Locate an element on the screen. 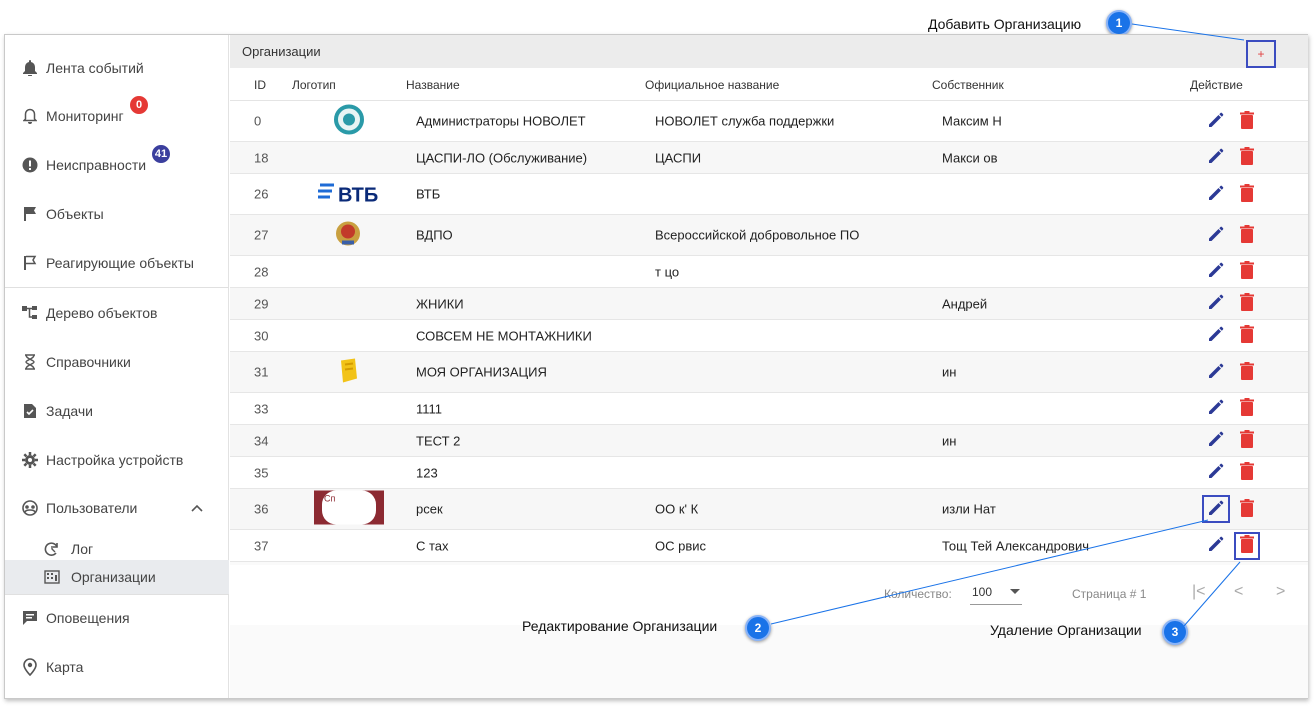 The image size is (1316, 707). sidebar-item-events: Лента событий is located at coordinates (117, 68).